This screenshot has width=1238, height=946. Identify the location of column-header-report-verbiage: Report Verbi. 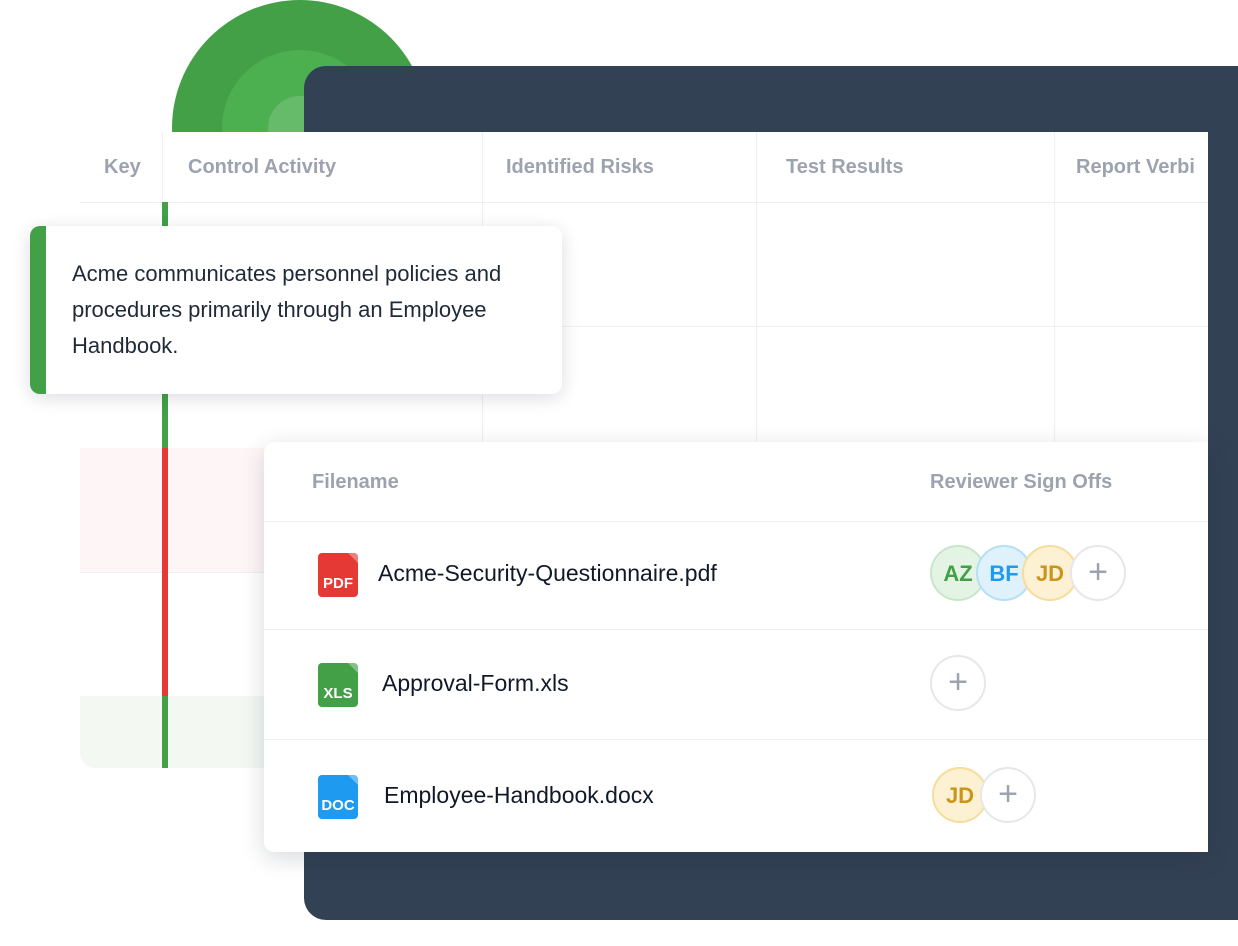
(1142, 167).